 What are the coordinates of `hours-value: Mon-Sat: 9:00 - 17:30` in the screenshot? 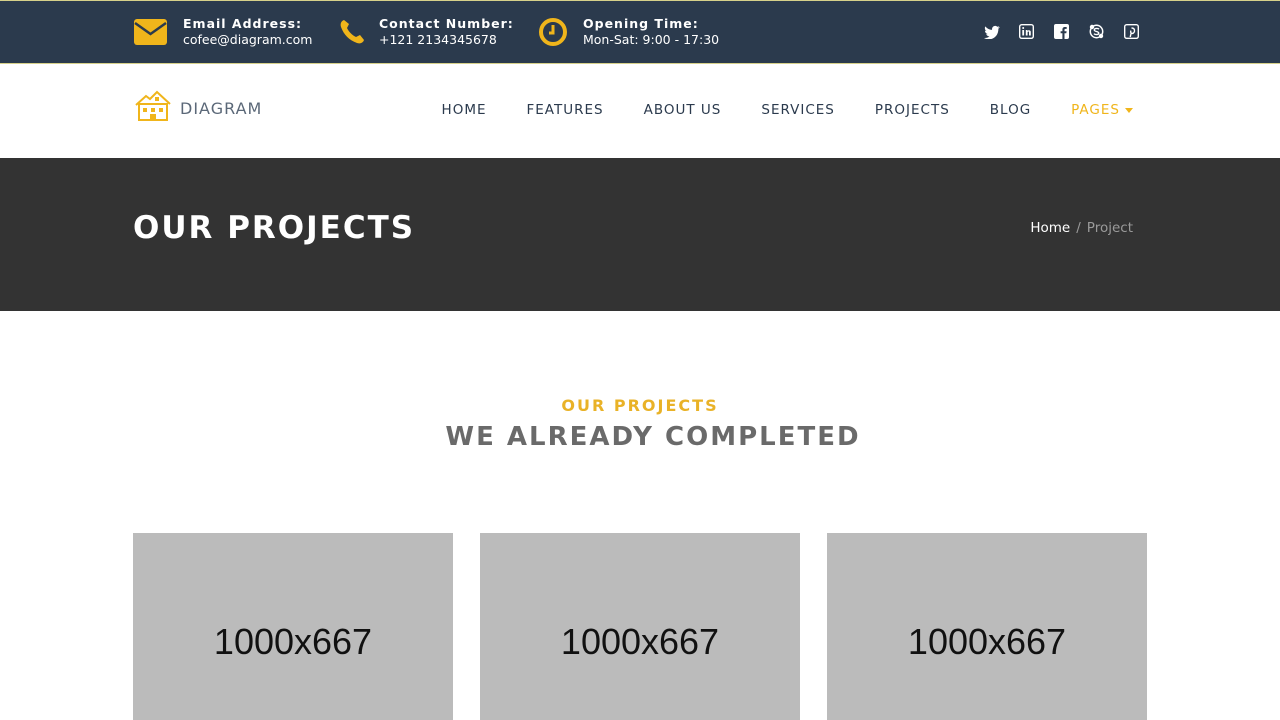 It's located at (651, 39).